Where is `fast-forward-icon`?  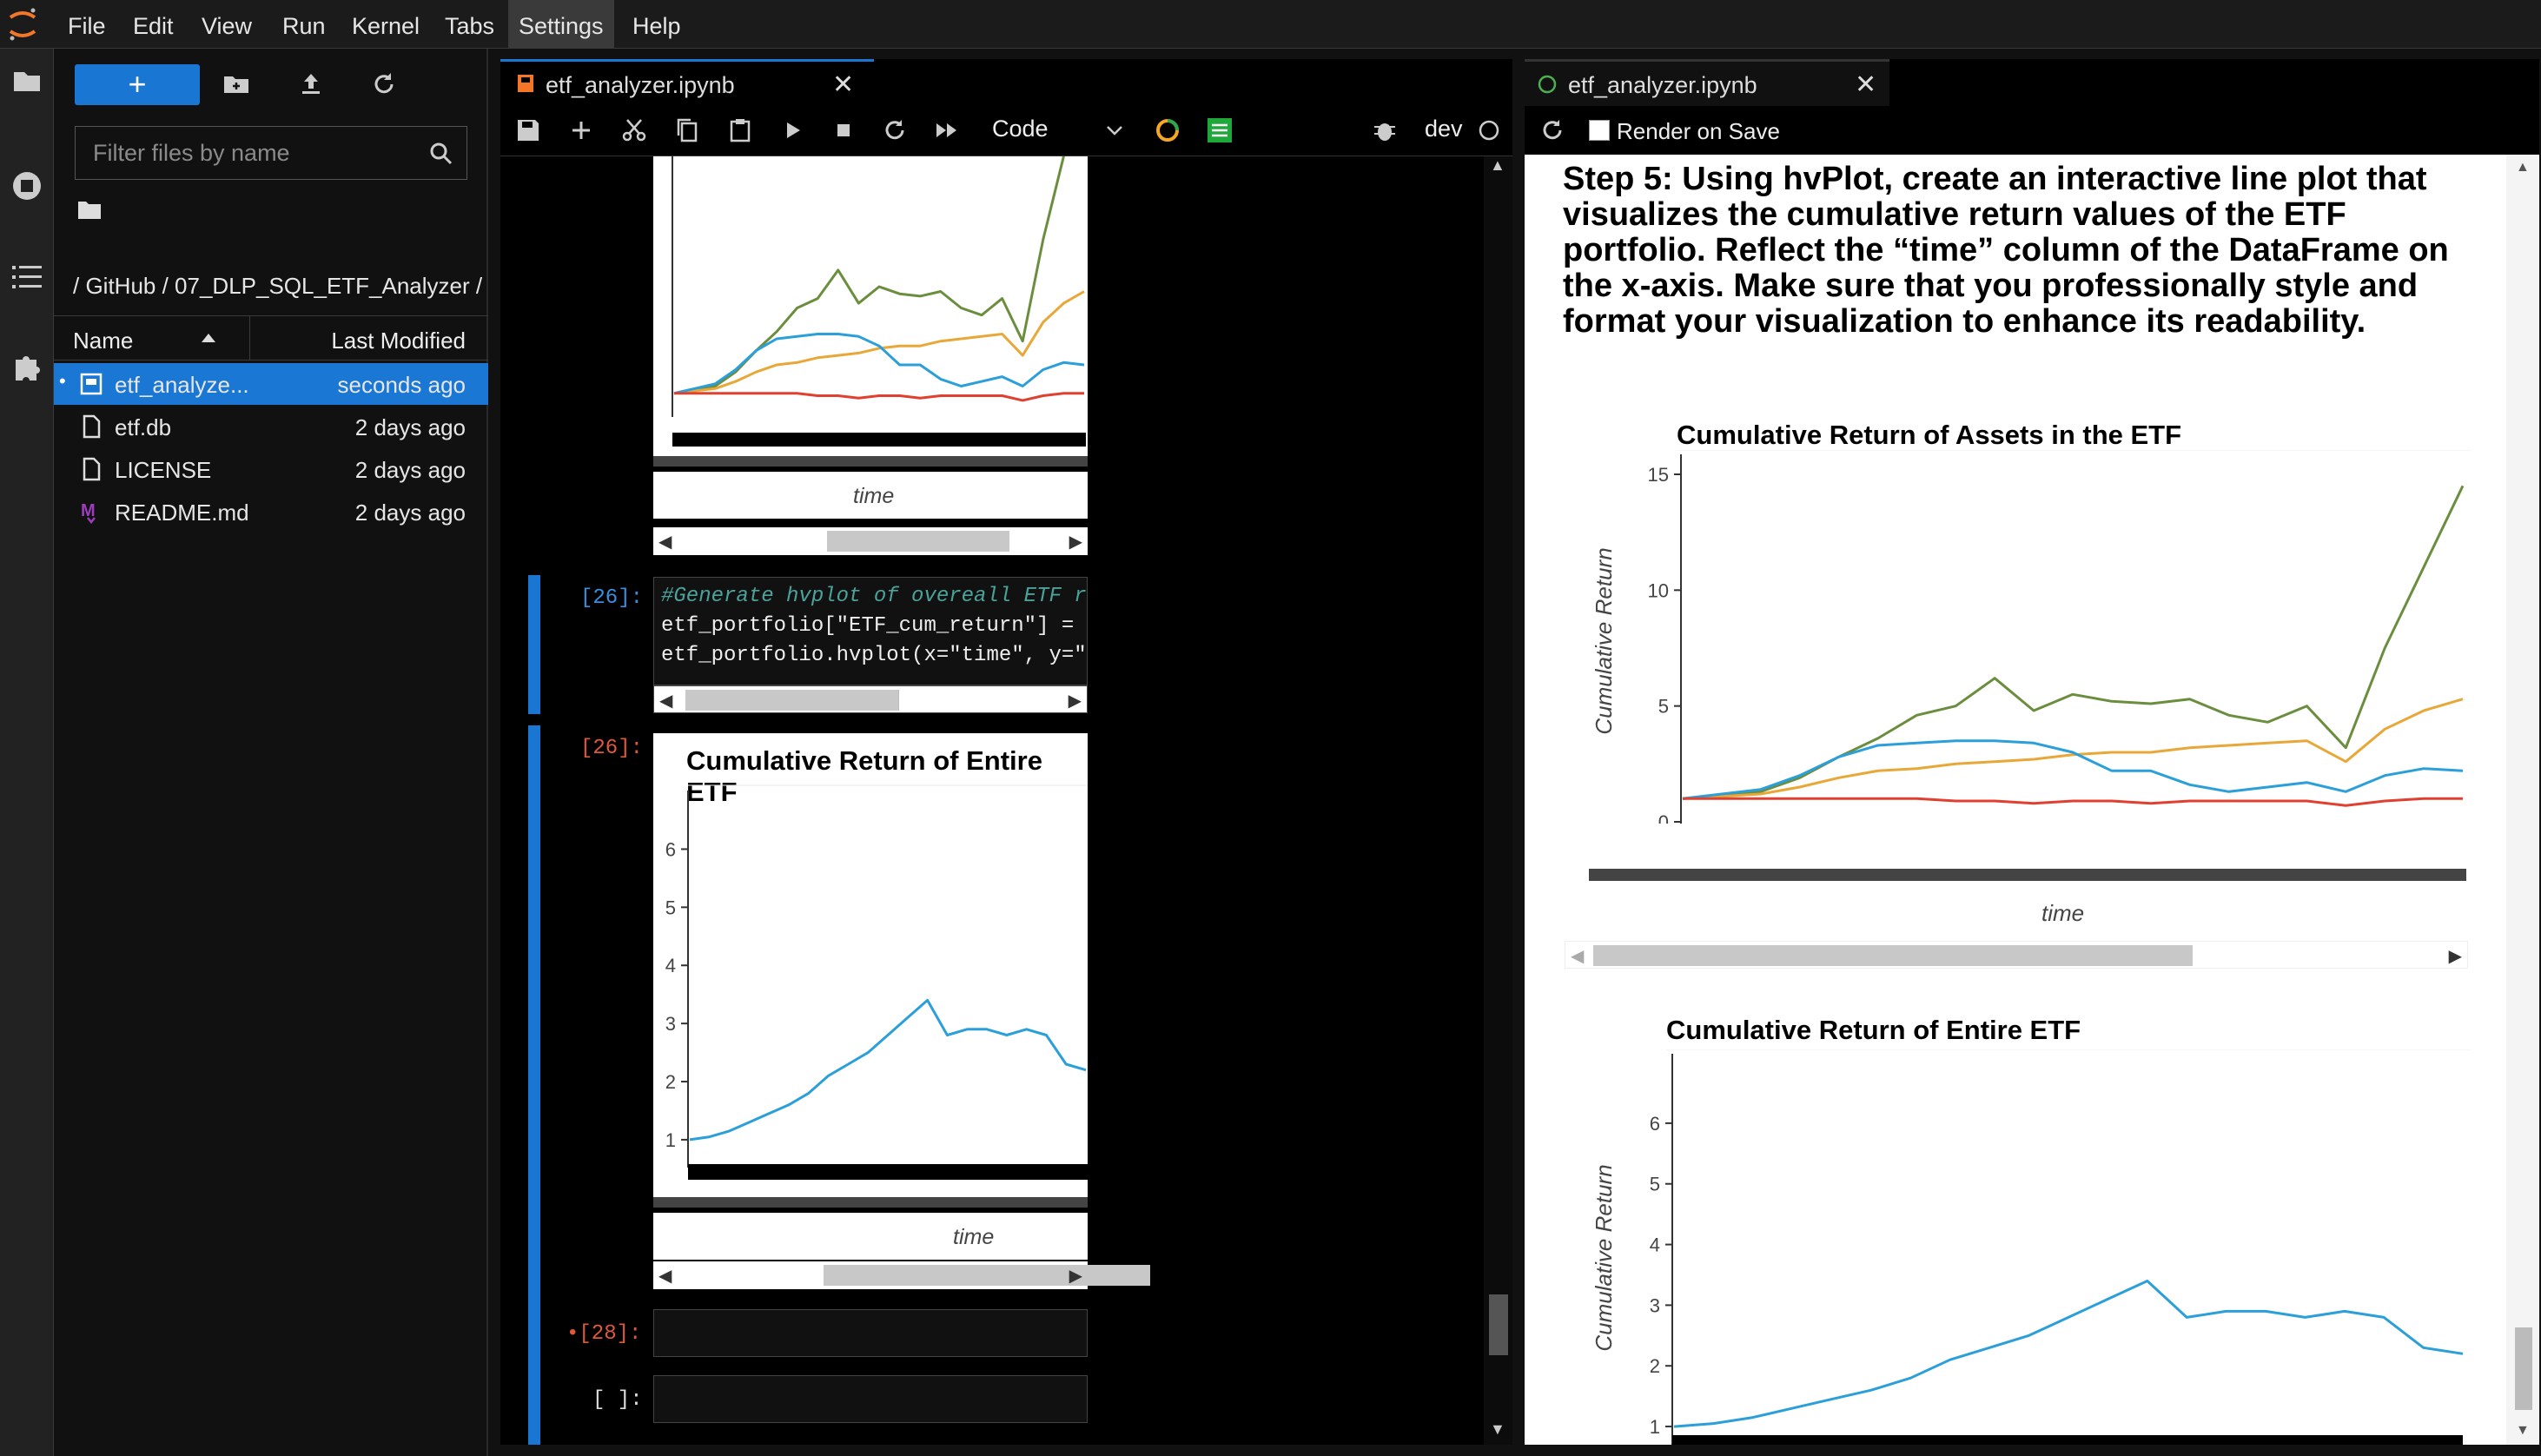 fast-forward-icon is located at coordinates (947, 130).